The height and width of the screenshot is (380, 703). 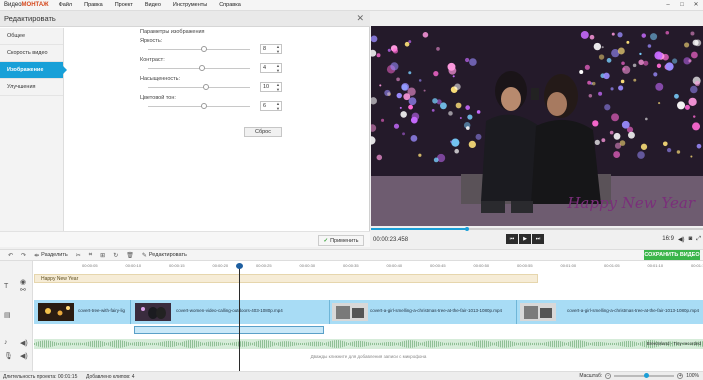 I want to click on menu-tools: Инструменты, so click(x=190, y=5).